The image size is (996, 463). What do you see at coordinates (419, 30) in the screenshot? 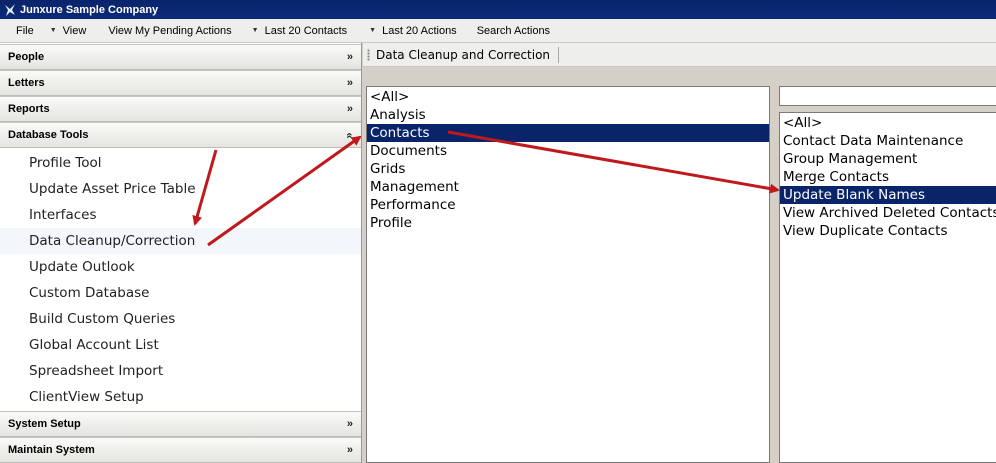
I see `menu-last-actions-label: Last 20 Actions` at bounding box center [419, 30].